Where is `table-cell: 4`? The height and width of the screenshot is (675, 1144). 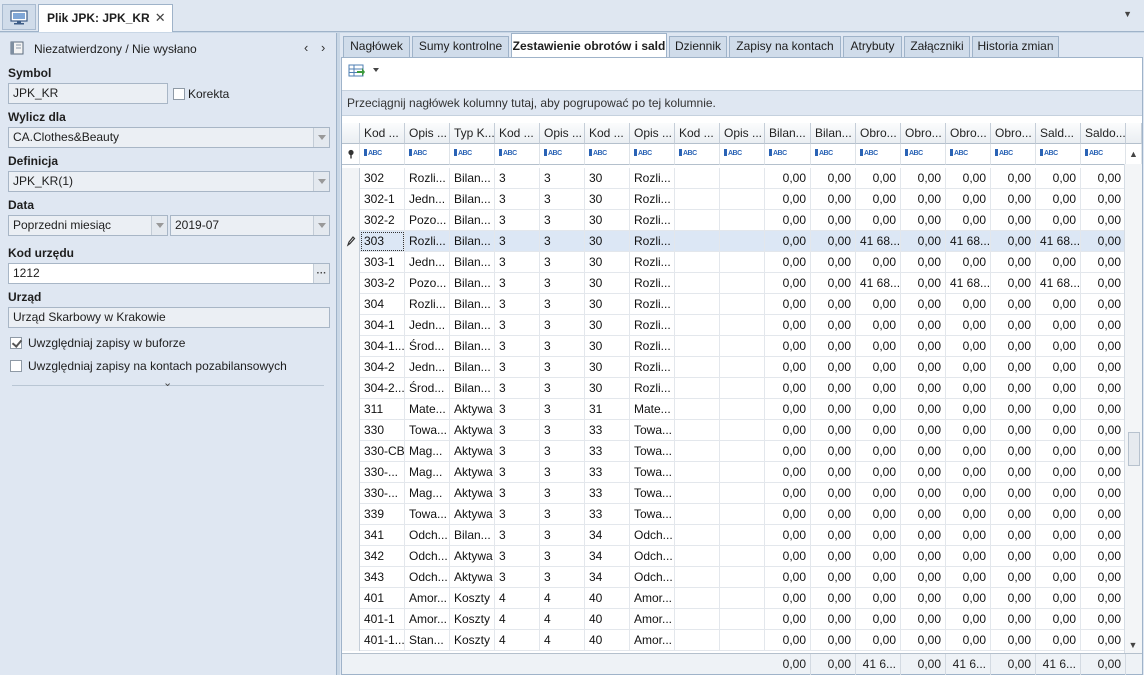
table-cell: 4 is located at coordinates (517, 619).